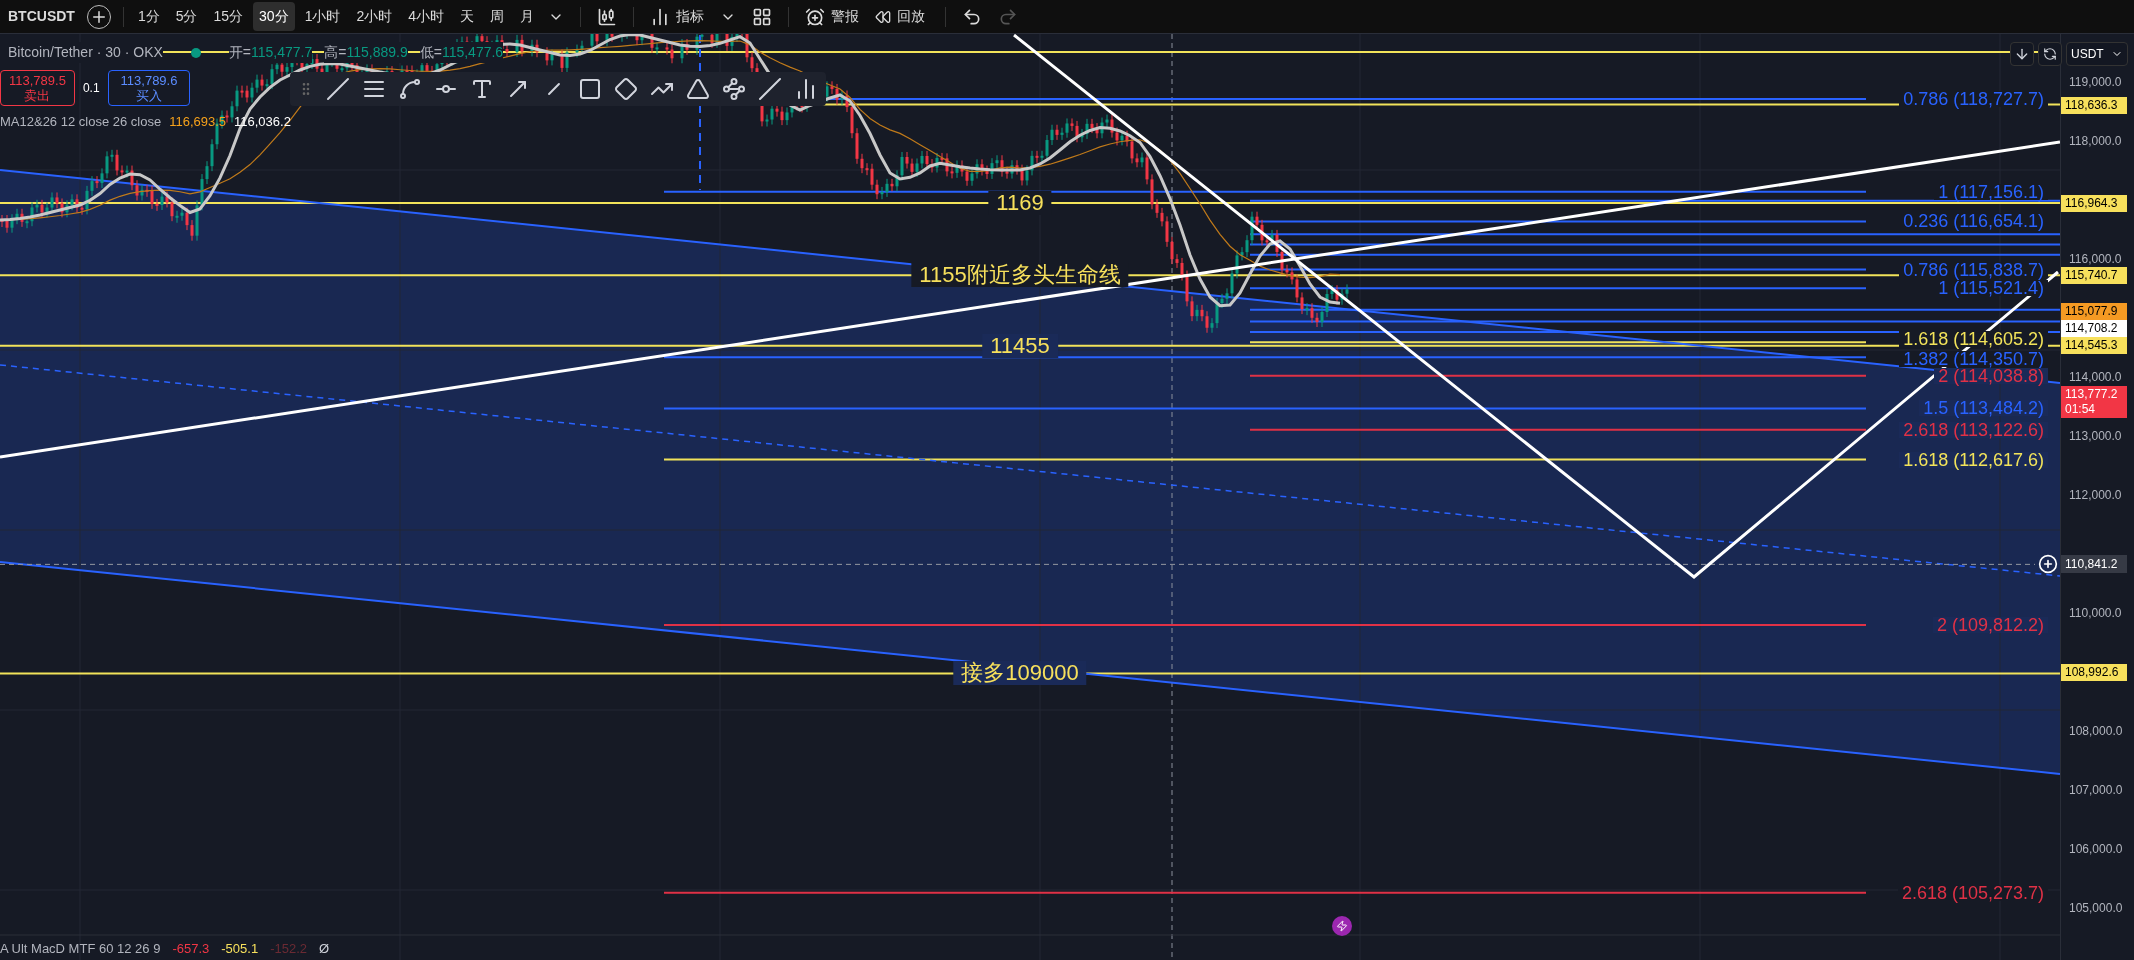 This screenshot has height=960, width=2134. I want to click on ma-value: 116,693.5, so click(198, 122).